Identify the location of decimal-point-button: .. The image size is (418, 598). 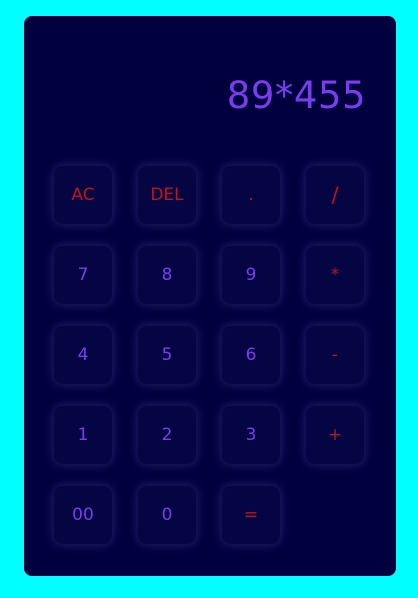
(251, 195).